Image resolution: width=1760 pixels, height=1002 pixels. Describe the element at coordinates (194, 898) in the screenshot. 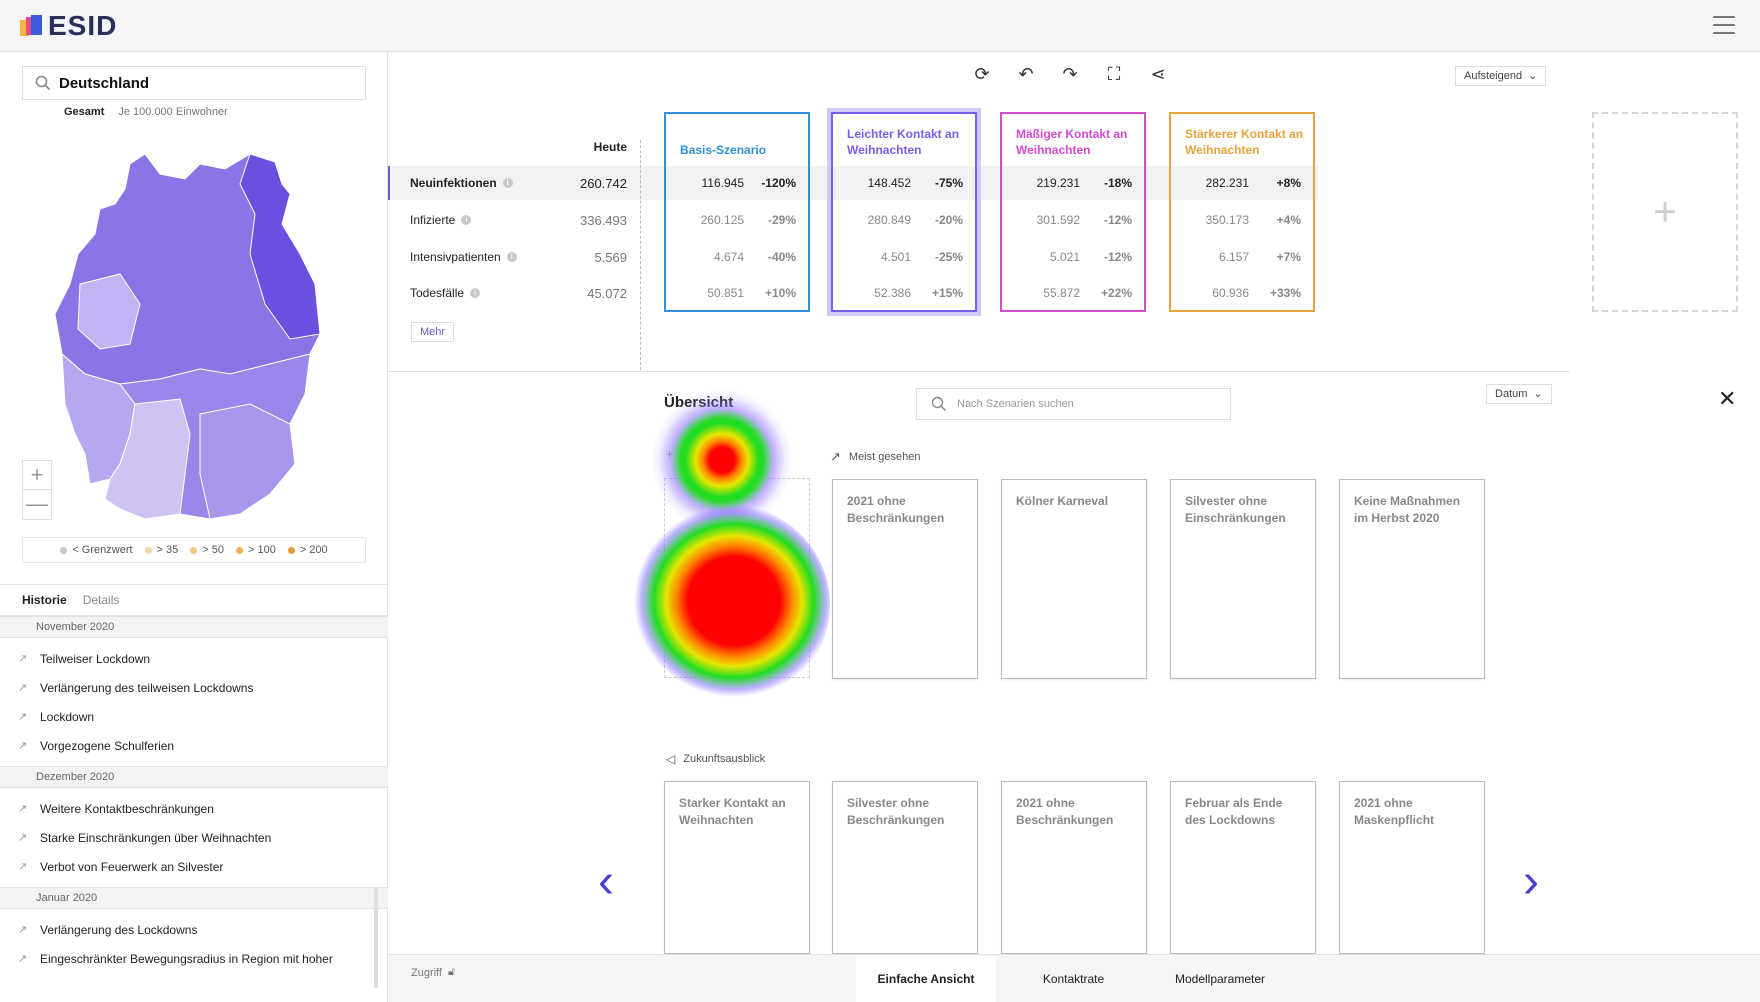

I see `history-month: Januar 2020` at that location.